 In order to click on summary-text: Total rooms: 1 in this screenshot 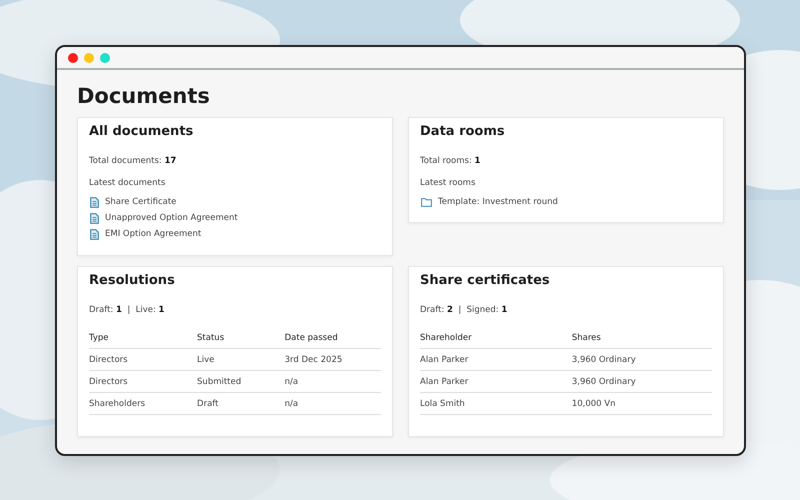, I will do `click(451, 161)`.